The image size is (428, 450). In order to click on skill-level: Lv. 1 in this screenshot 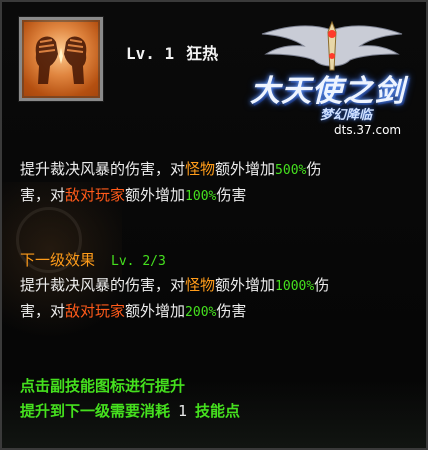, I will do `click(150, 53)`.